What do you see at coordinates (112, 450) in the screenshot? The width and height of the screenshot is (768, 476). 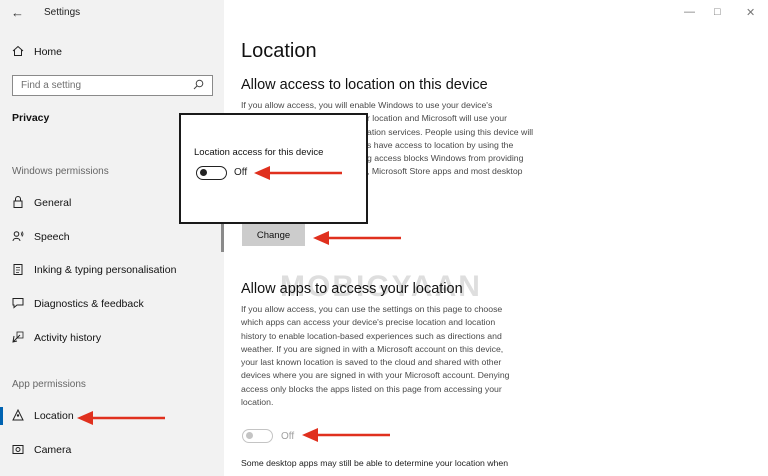 I see `sidebar-item-camera: Camera` at bounding box center [112, 450].